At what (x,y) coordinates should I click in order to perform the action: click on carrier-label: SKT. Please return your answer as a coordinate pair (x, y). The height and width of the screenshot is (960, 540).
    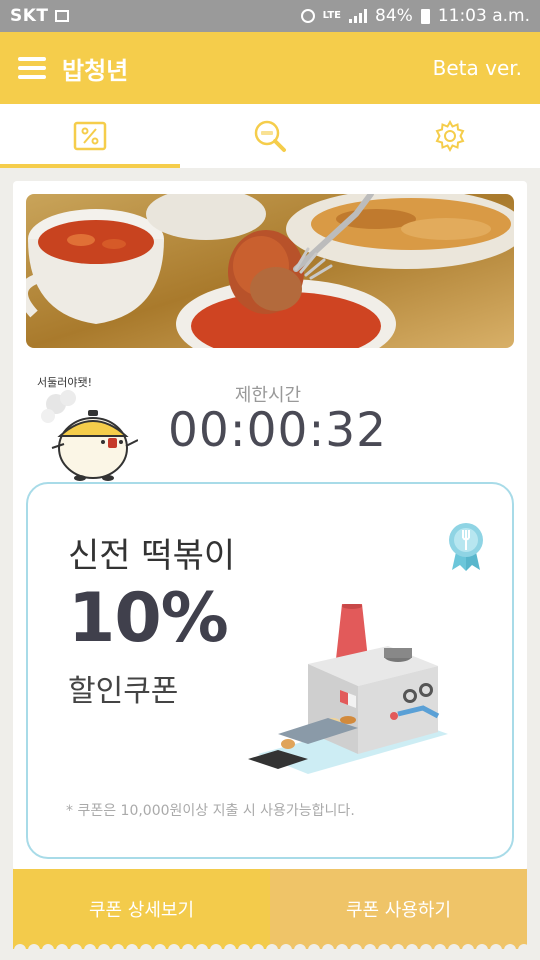
    Looking at the image, I should click on (29, 16).